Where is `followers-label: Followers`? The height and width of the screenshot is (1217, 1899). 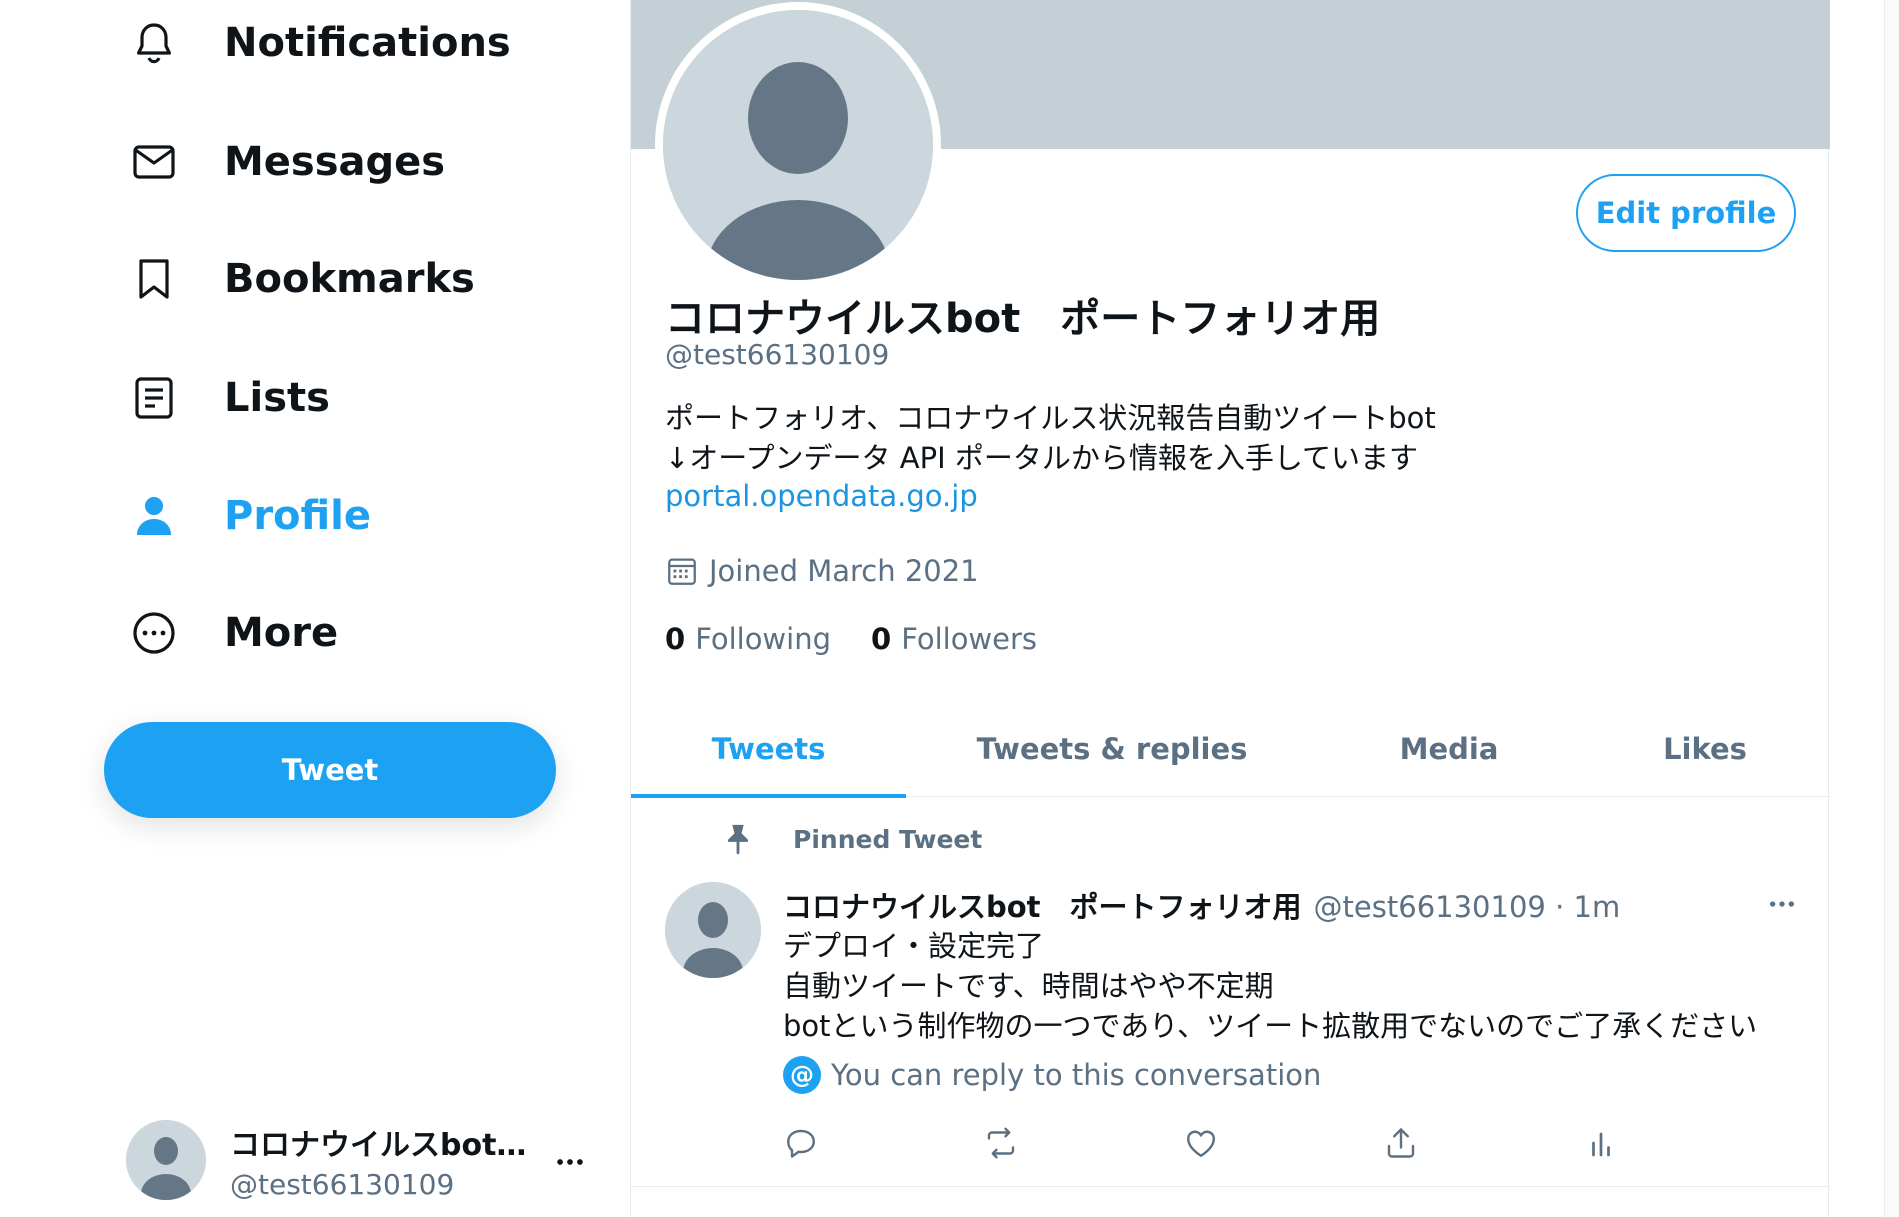 followers-label: Followers is located at coordinates (969, 639).